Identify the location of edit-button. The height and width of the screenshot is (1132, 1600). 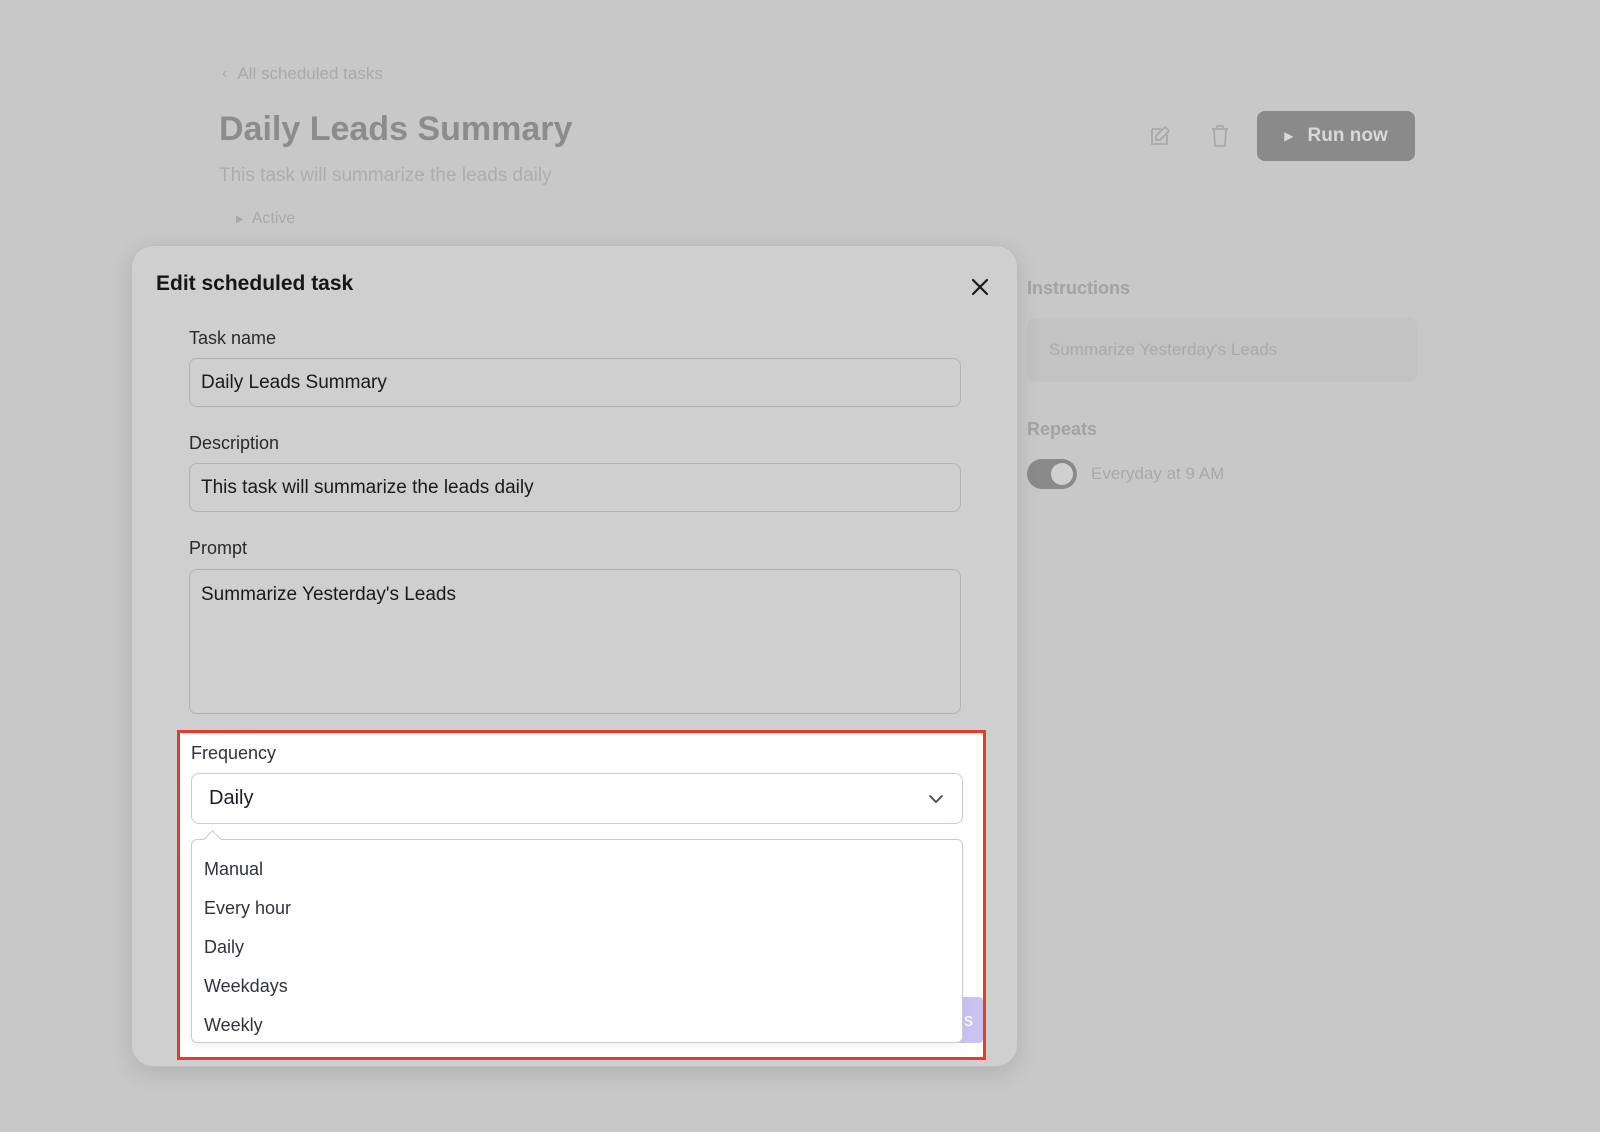
(1160, 136).